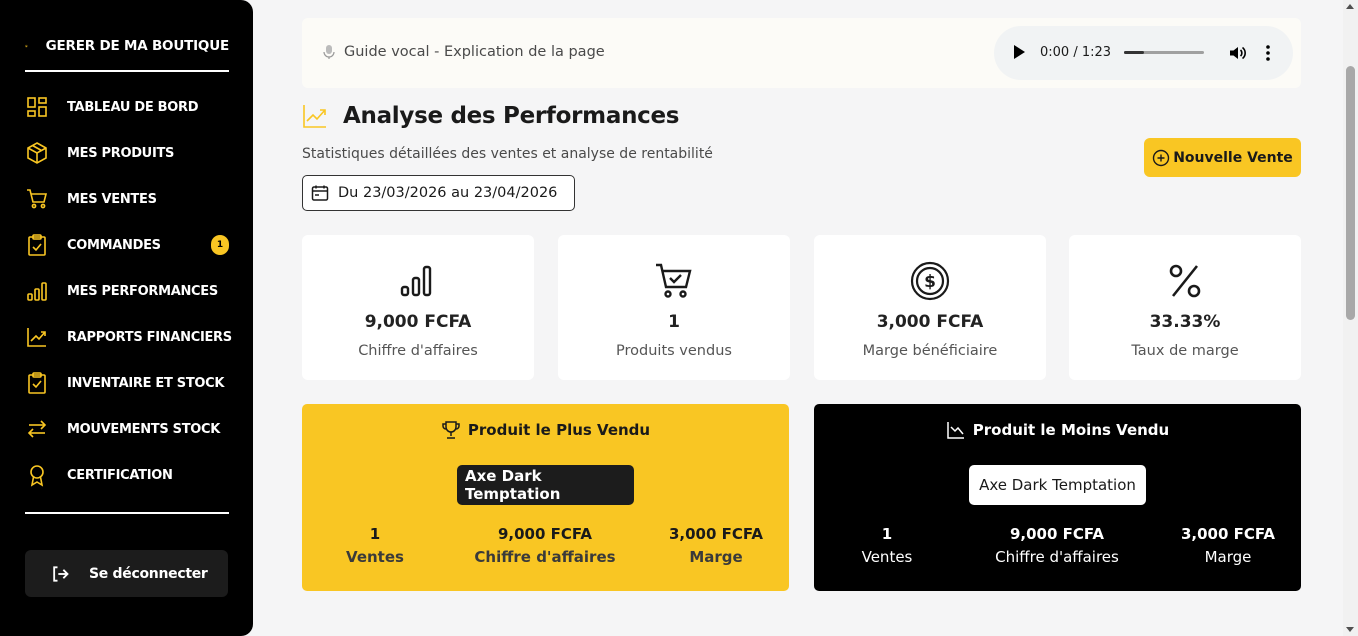 The height and width of the screenshot is (636, 1358). I want to click on dashboard-icon, so click(37, 107).